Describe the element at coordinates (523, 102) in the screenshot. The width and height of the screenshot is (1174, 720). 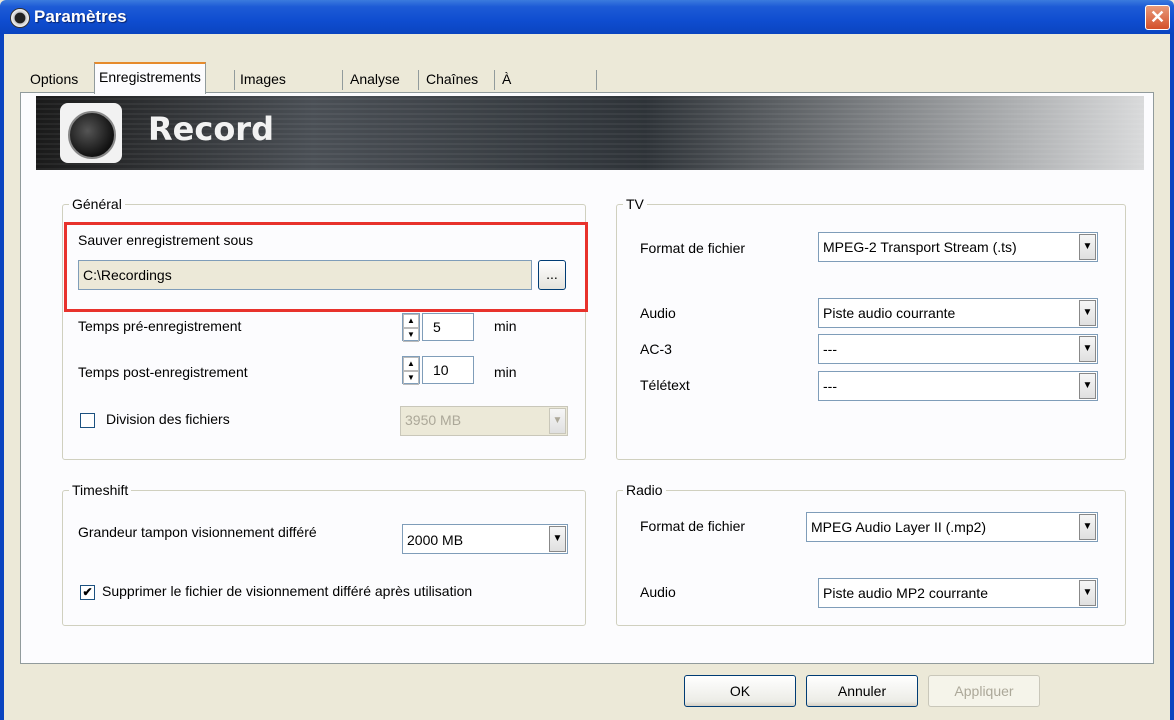
I see `tab-a-propos: À propos de` at that location.